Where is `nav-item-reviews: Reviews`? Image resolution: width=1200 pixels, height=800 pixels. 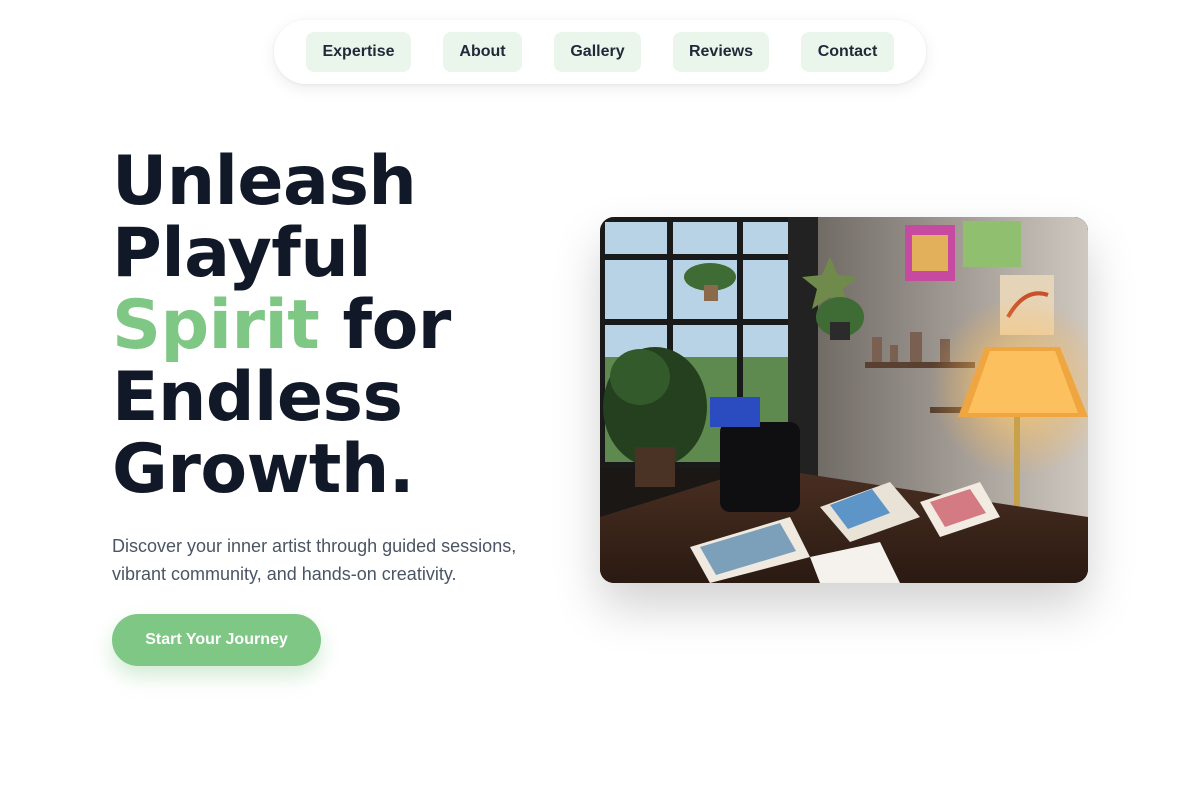
nav-item-reviews: Reviews is located at coordinates (721, 52).